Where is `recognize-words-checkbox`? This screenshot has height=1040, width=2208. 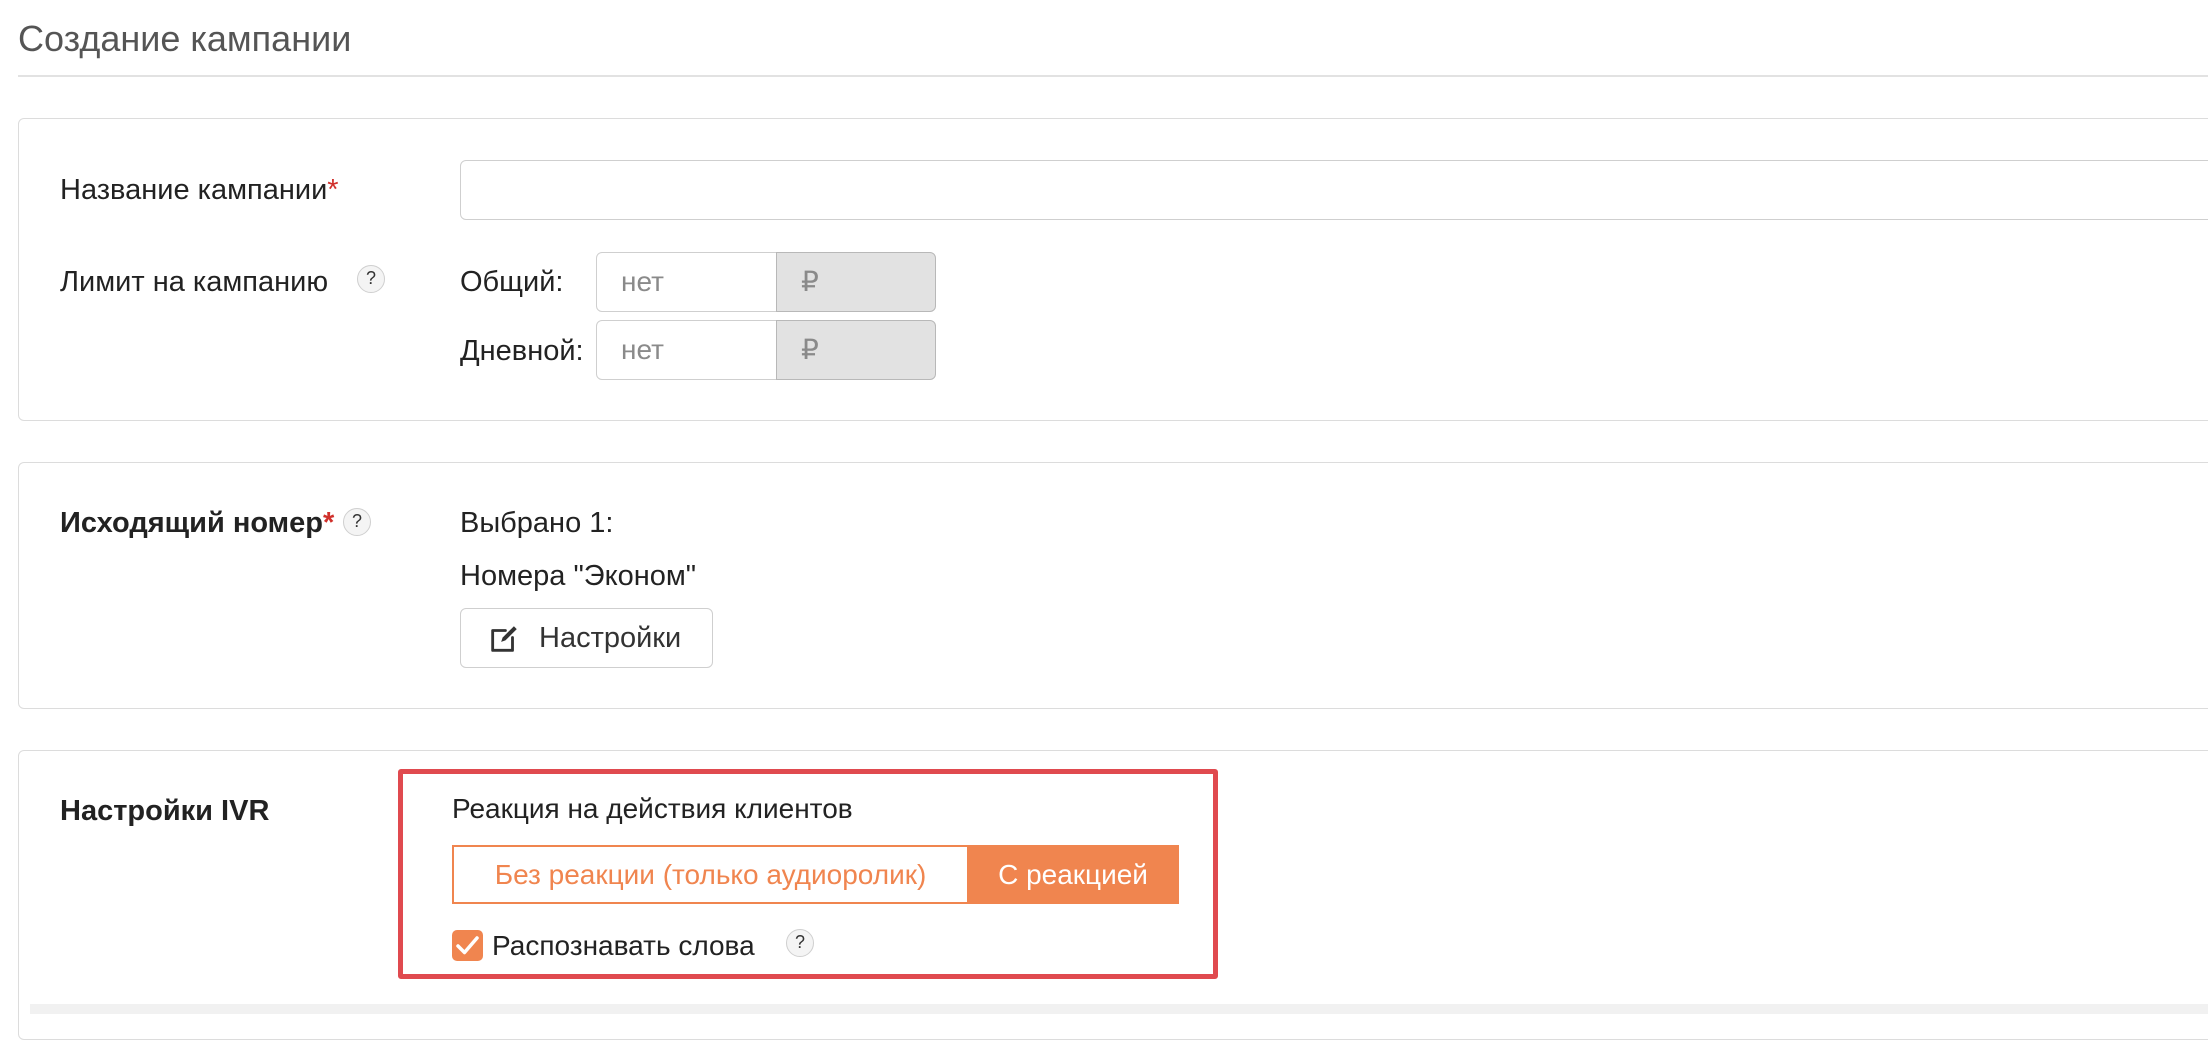 recognize-words-checkbox is located at coordinates (467, 945).